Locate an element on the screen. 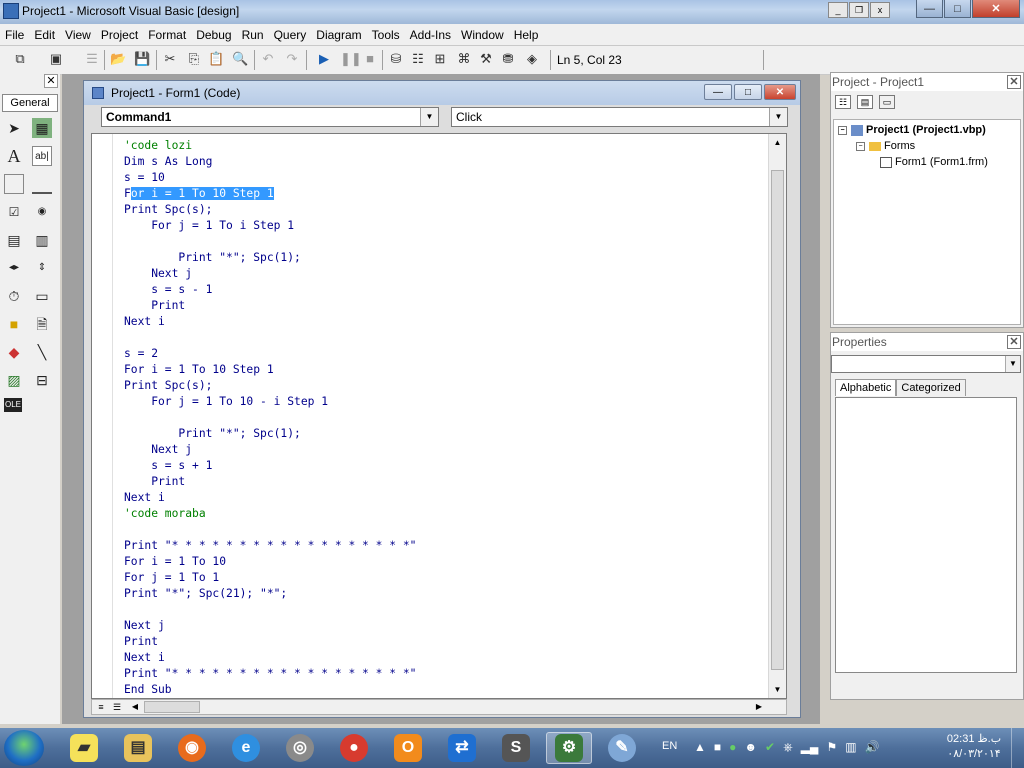  taskbar-media: ◎ is located at coordinates (300, 748).